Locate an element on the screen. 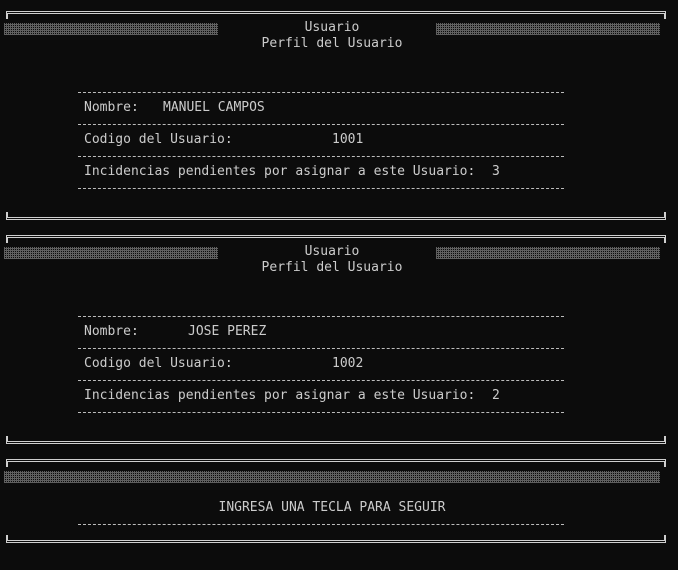 The image size is (678, 570). continue-prompt-text: INGRESA UNA TECLA PARA SEGUIR is located at coordinates (332, 507).